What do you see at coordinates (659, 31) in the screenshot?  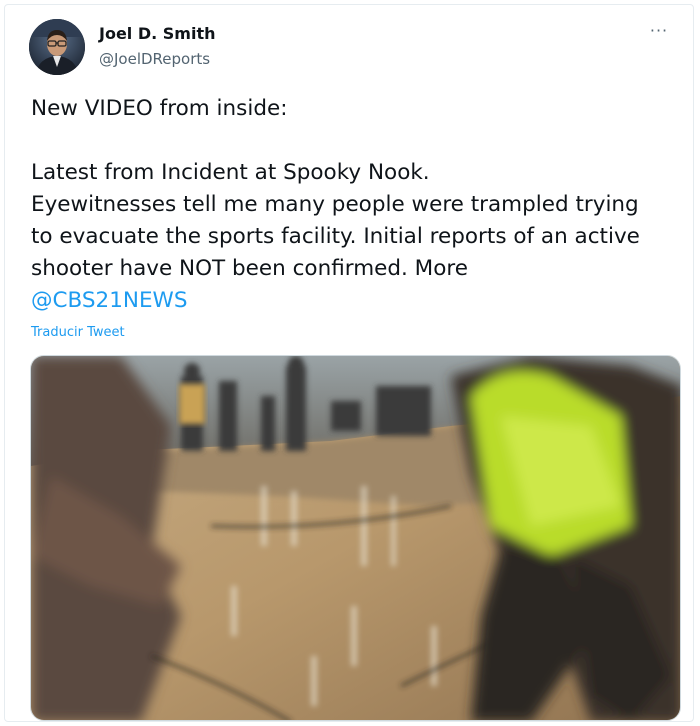 I see `more-options-icon: ···` at bounding box center [659, 31].